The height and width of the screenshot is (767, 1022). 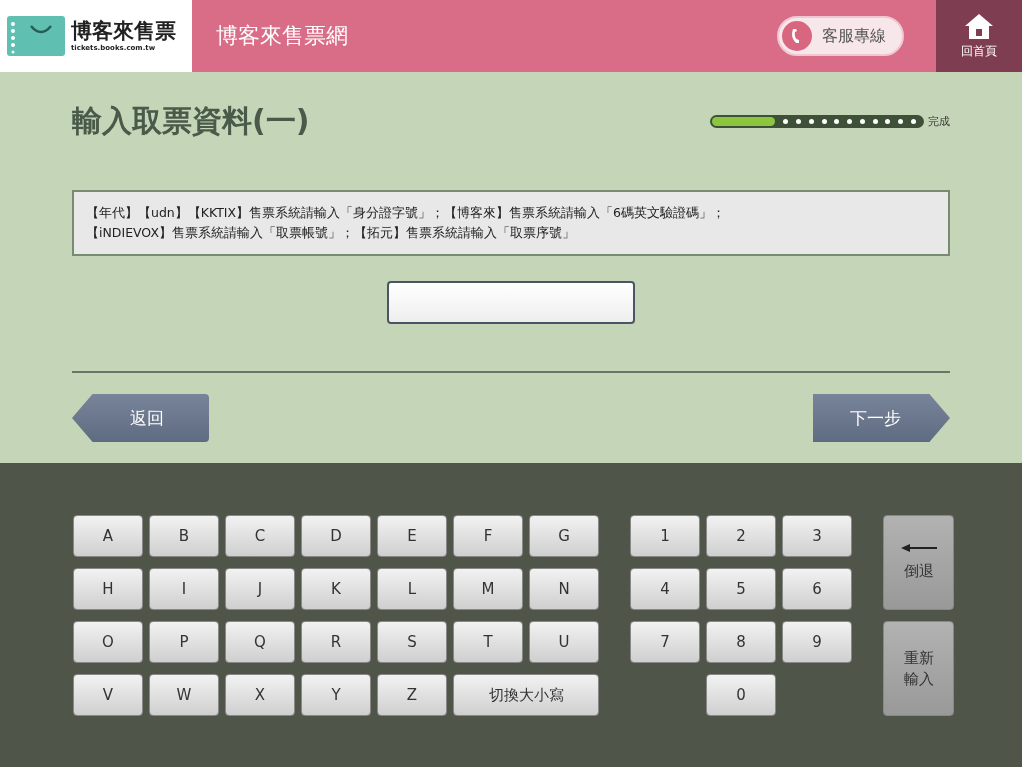 I want to click on input-field, so click(x=511, y=302).